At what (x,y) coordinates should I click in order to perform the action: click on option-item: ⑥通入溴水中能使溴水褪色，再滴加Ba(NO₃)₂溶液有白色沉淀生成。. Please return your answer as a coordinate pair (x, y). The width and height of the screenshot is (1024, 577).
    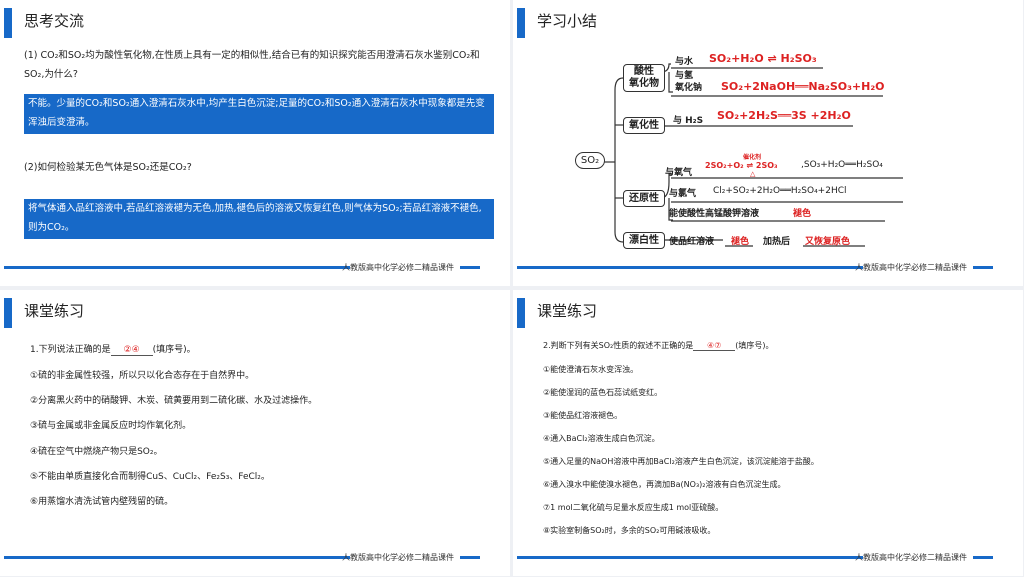
    Looking at the image, I should click on (664, 484).